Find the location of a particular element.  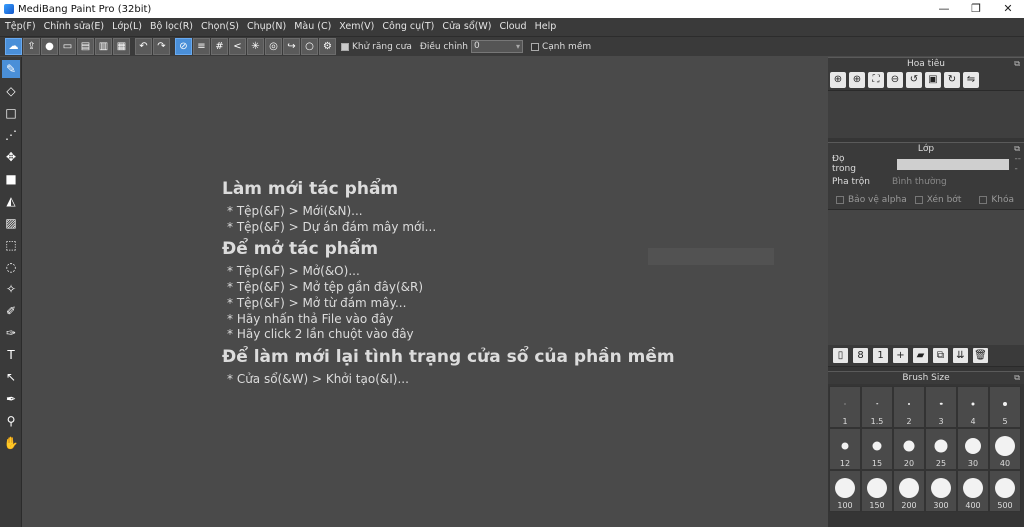

merge-layer-icon: ⇊ is located at coordinates (960, 355).